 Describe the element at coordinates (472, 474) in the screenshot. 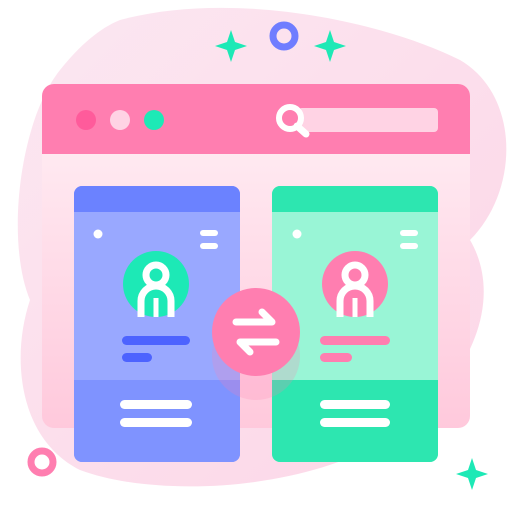

I see `sparkle-icon` at that location.